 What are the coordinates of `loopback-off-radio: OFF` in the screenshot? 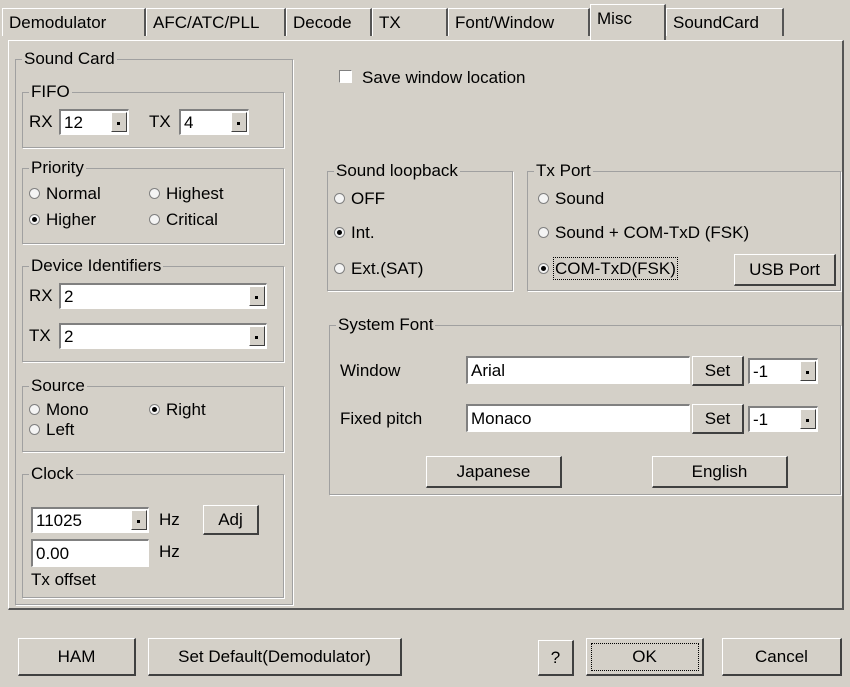 It's located at (359, 199).